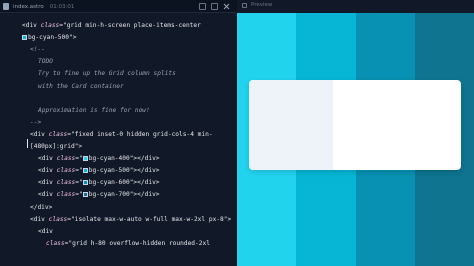 The width and height of the screenshot is (474, 266). Describe the element at coordinates (62, 6) in the screenshot. I see `tab-time: 01:03:01` at that location.